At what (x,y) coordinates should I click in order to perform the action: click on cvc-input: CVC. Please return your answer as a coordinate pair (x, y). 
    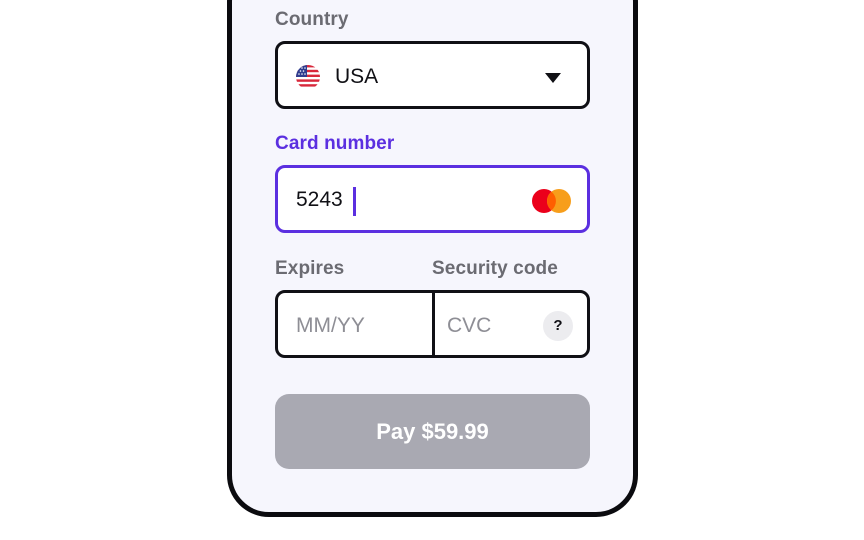
    Looking at the image, I should click on (469, 326).